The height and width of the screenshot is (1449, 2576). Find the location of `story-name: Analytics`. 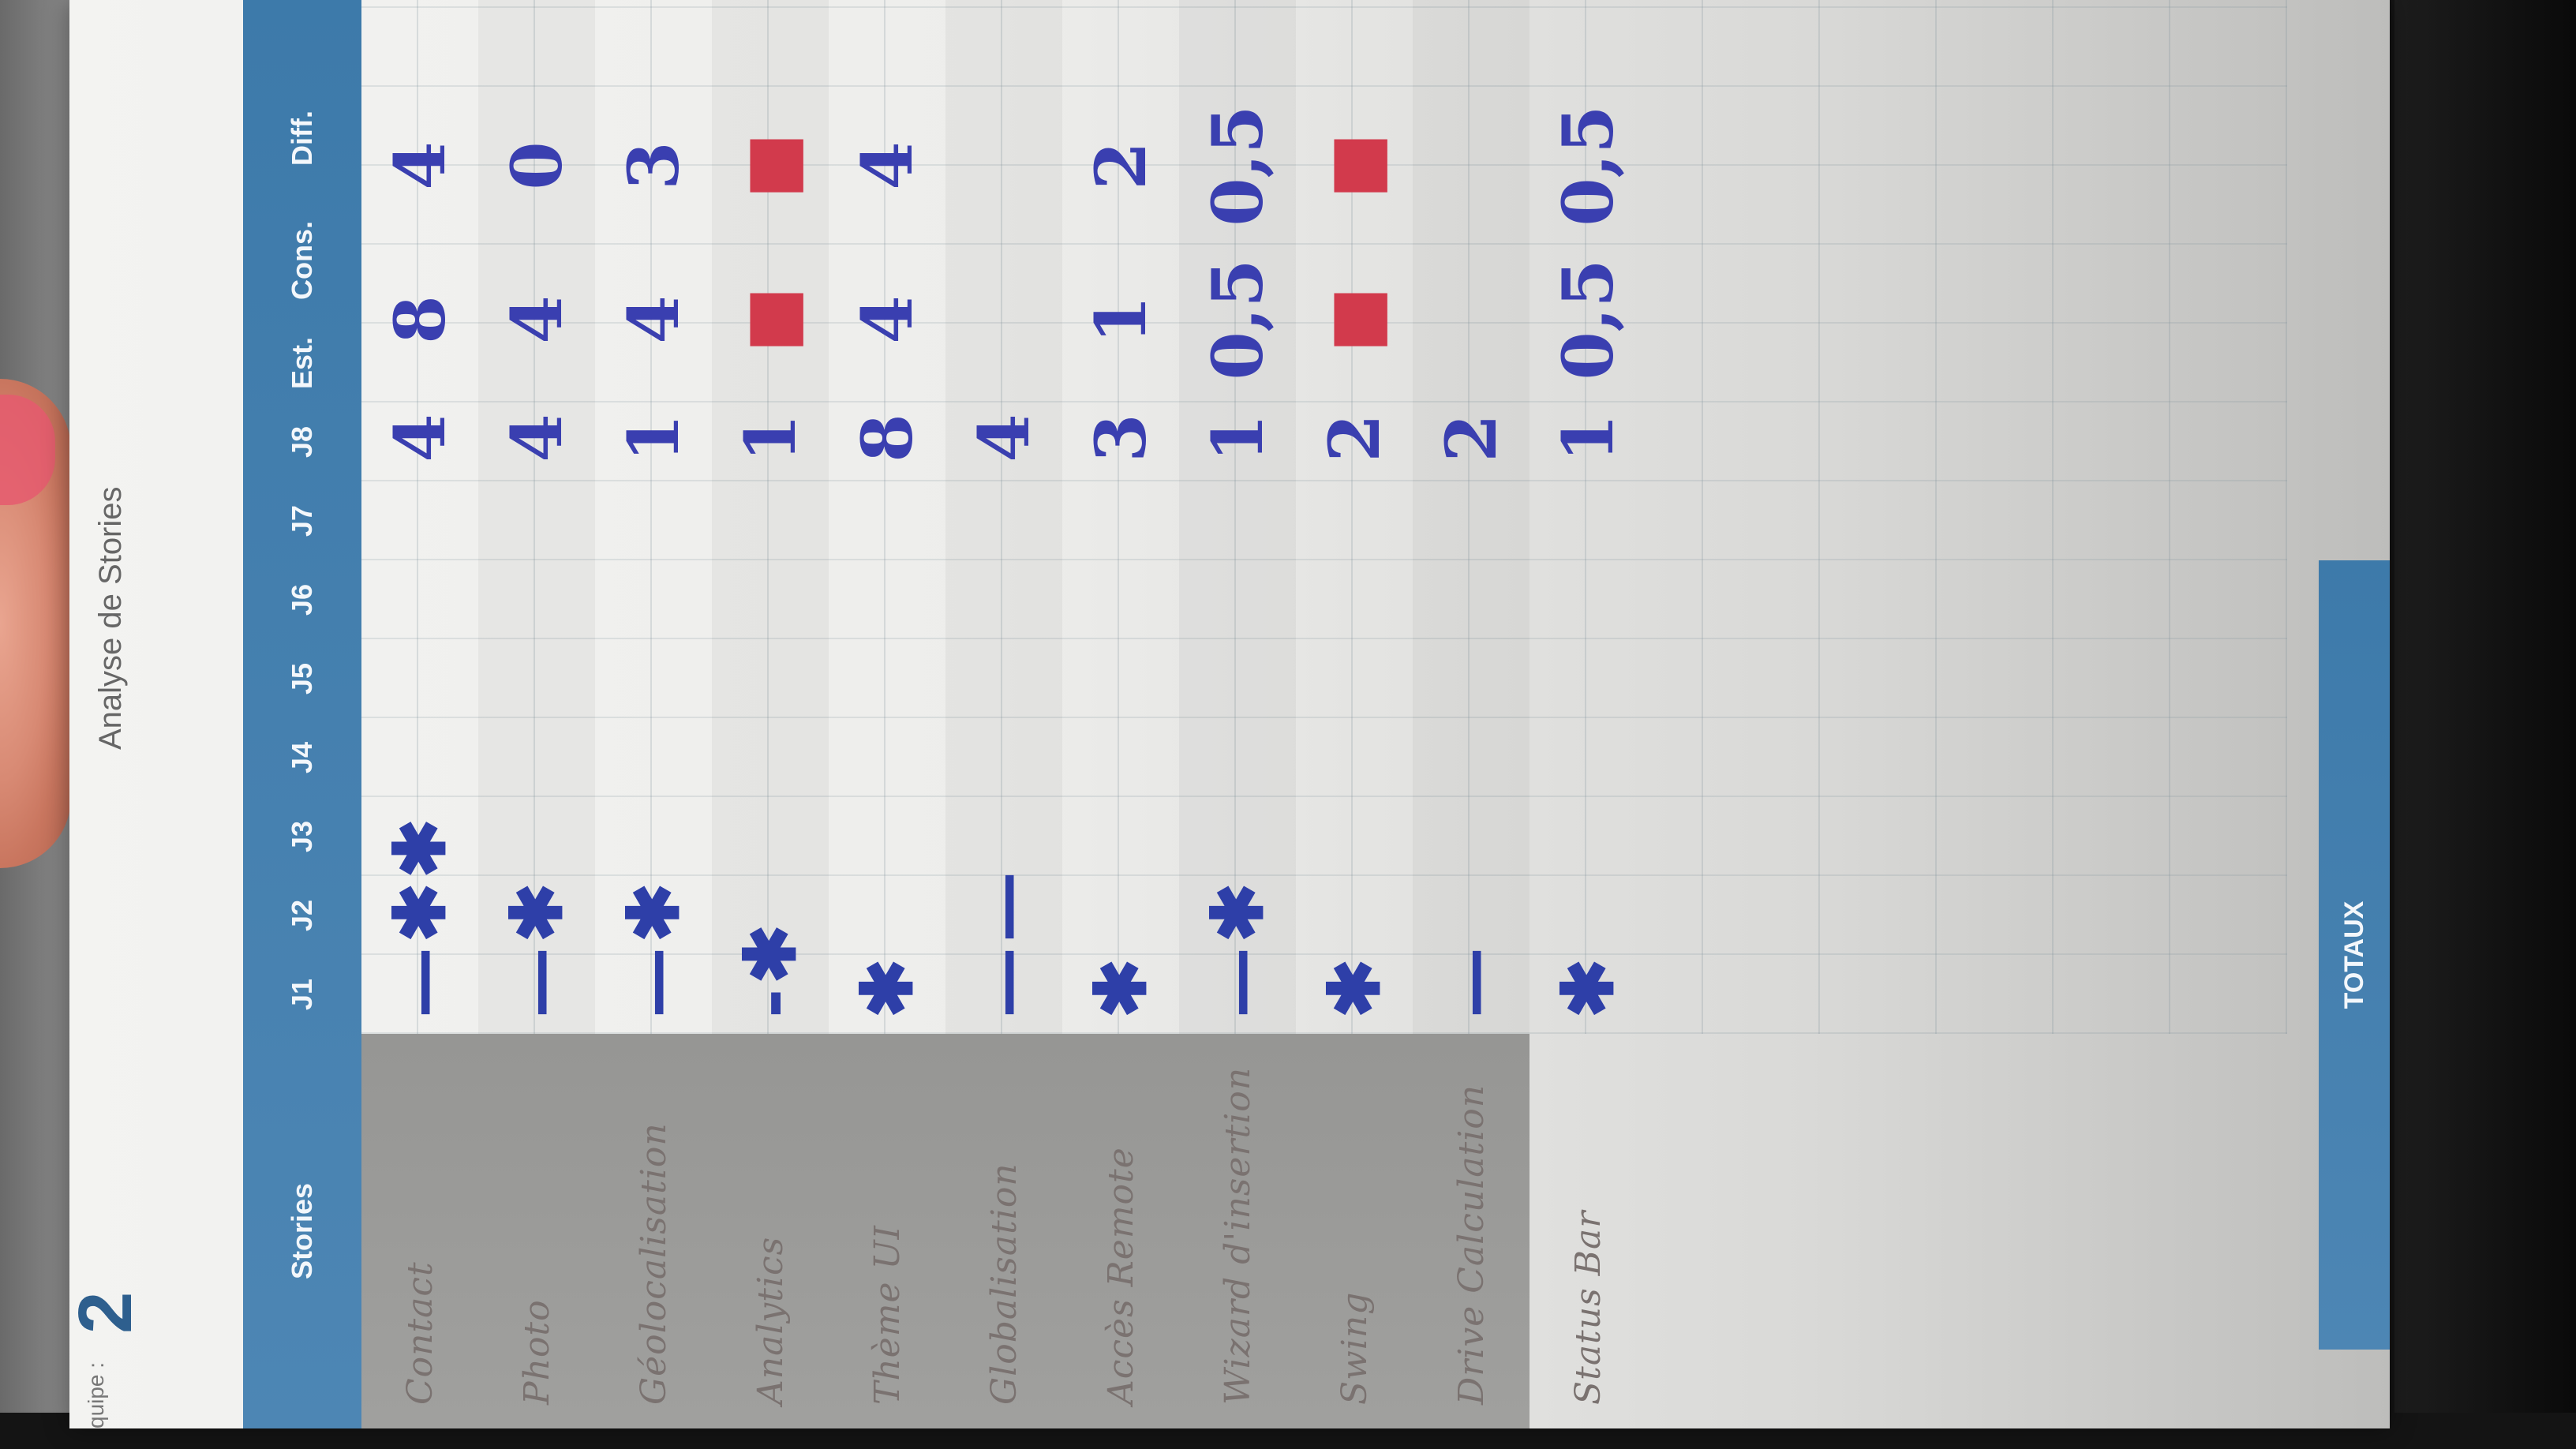

story-name: Analytics is located at coordinates (770, 1320).